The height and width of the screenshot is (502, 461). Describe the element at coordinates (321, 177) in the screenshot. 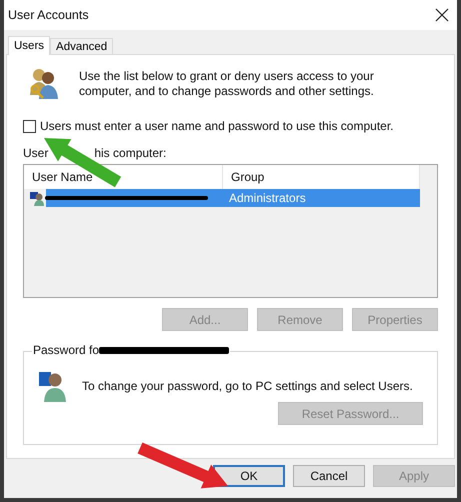

I see `column-header: Group` at that location.